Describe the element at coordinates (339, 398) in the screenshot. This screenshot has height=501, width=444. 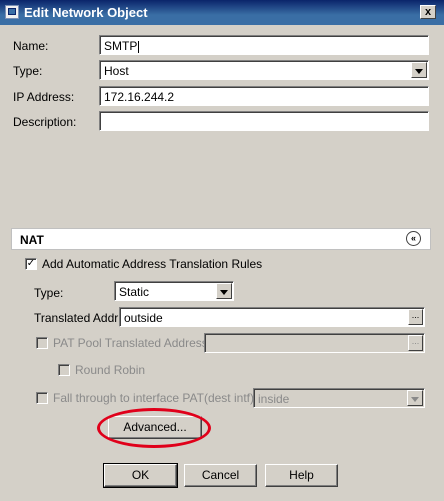
I see `fallthrough-select: inside` at that location.